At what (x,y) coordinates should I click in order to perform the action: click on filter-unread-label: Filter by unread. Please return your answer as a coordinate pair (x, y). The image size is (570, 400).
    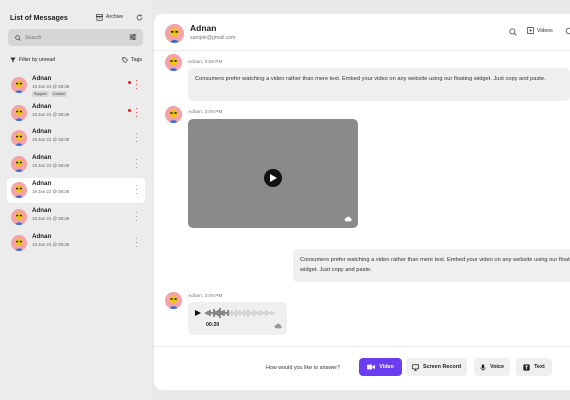
    Looking at the image, I should click on (37, 60).